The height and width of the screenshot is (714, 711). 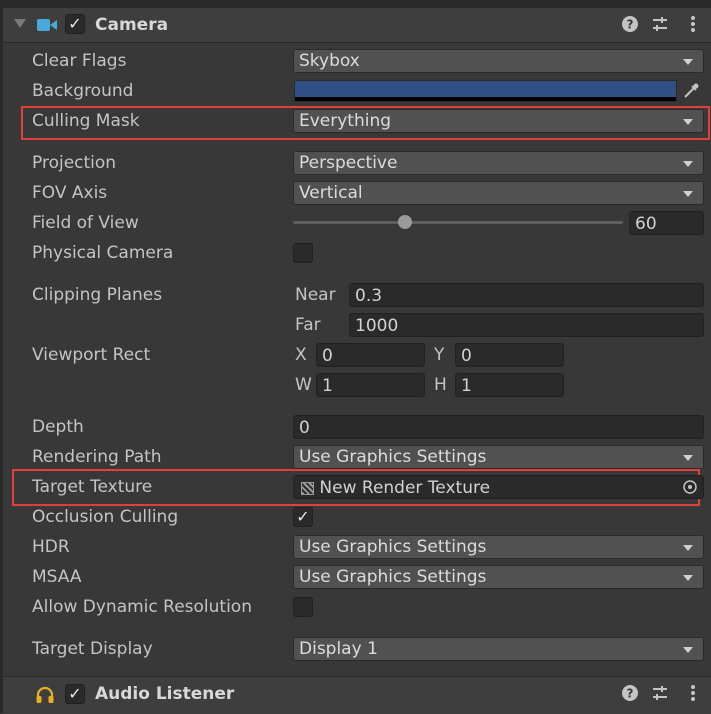 I want to click on hdr-value: Use Graphics Settings, so click(x=393, y=547).